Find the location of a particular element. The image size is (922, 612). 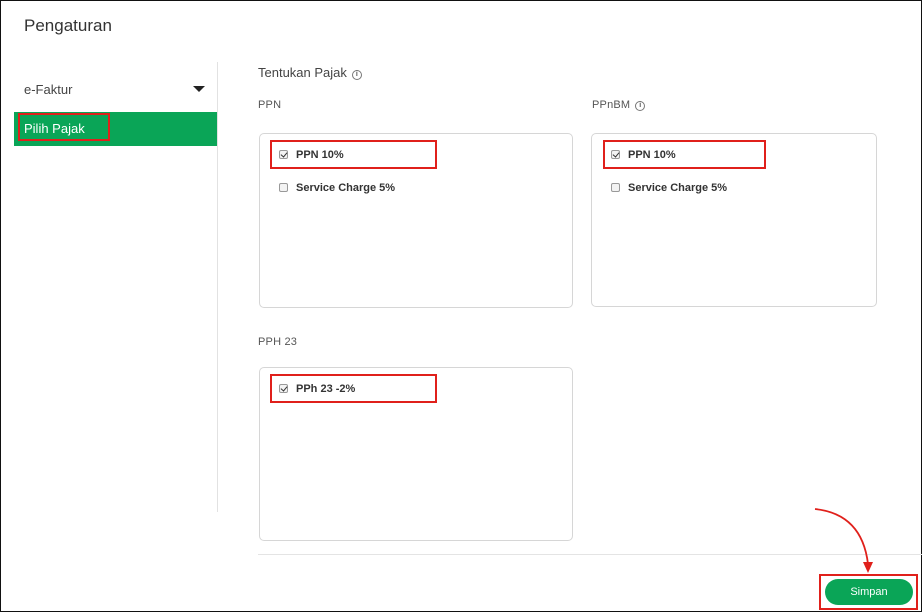

arrow-annotation is located at coordinates (843, 540).